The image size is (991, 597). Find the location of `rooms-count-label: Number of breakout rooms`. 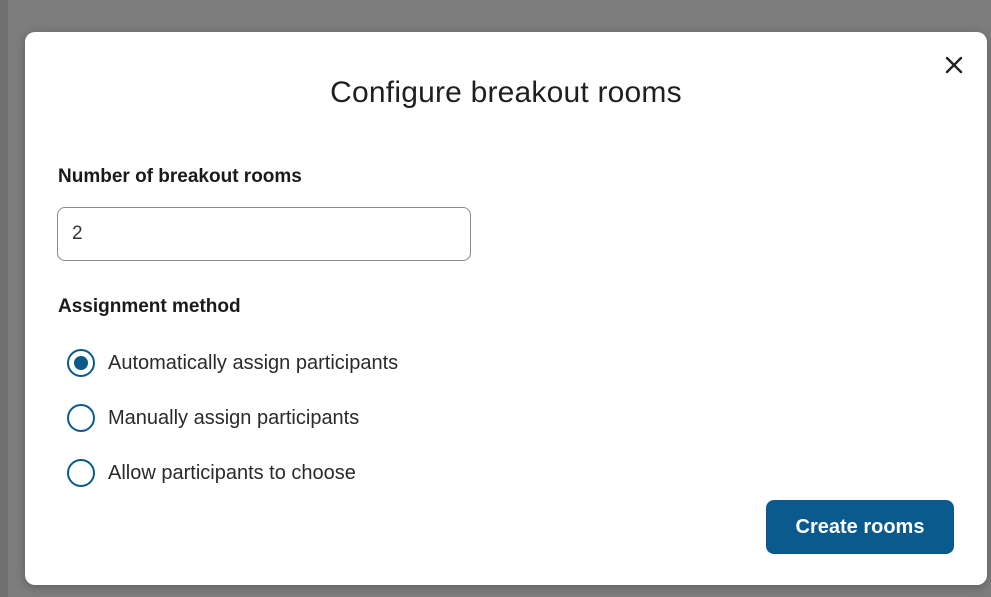

rooms-count-label: Number of breakout rooms is located at coordinates (180, 176).